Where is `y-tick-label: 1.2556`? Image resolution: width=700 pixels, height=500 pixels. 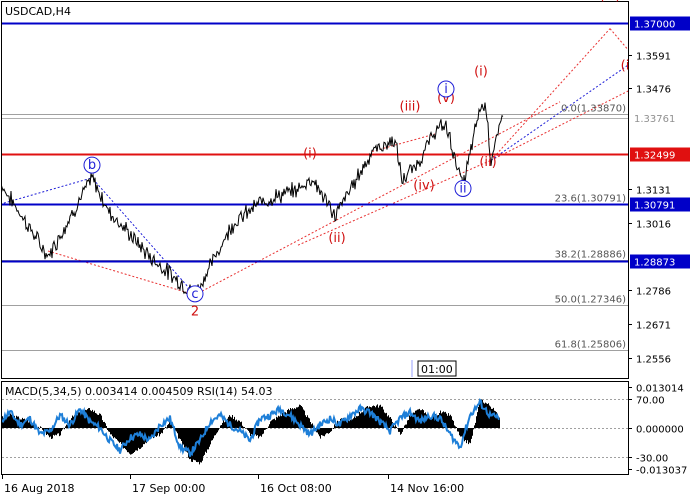
y-tick-label: 1.2556 is located at coordinates (653, 360).